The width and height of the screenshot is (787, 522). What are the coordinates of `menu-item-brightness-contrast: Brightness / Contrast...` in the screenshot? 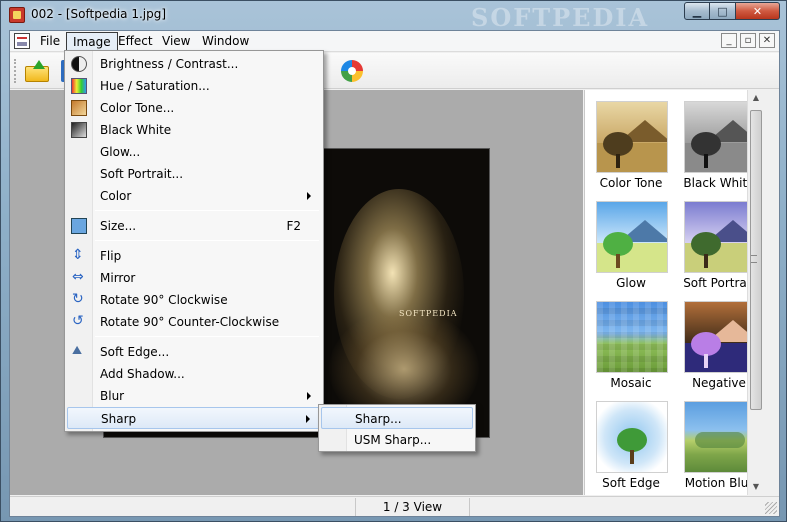 It's located at (194, 64).